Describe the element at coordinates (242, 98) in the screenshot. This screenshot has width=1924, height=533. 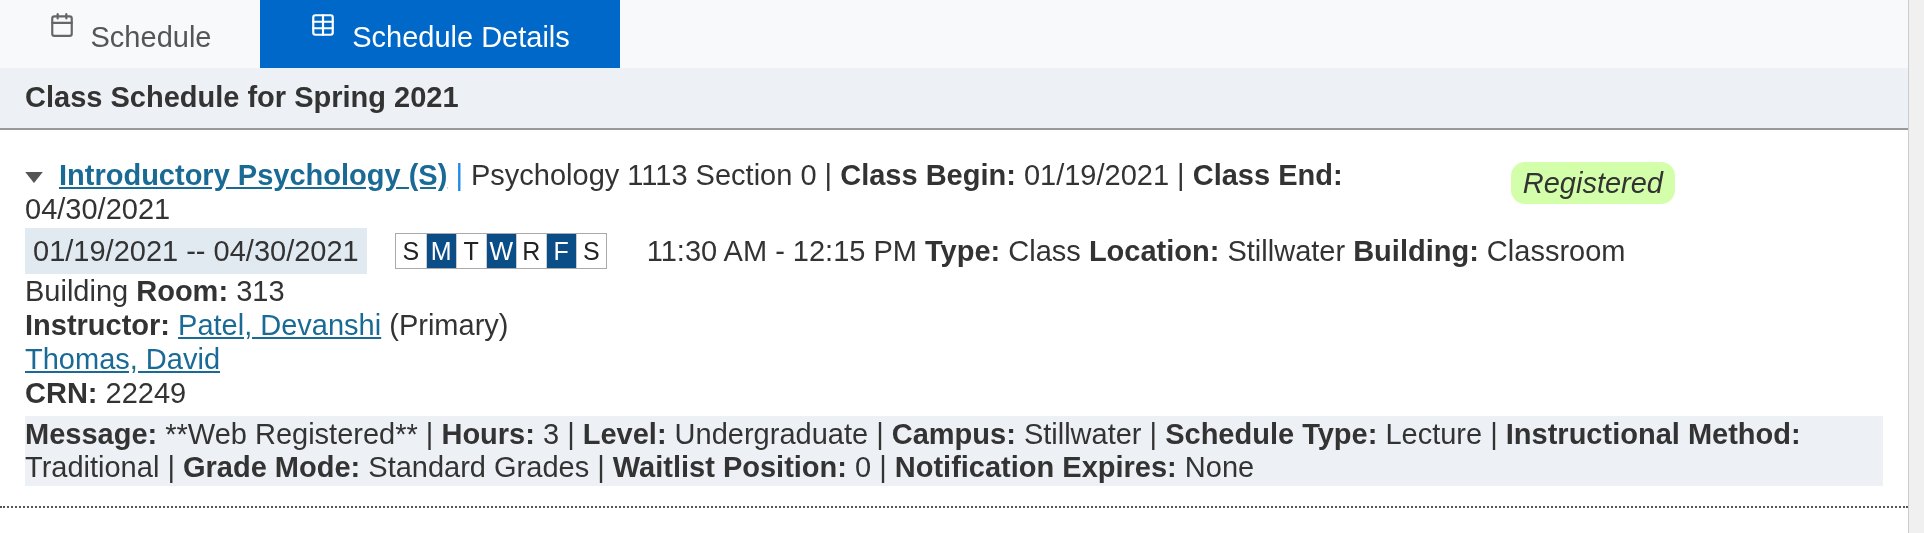
I see `section-title: Class Schedule for Spring 2021` at that location.